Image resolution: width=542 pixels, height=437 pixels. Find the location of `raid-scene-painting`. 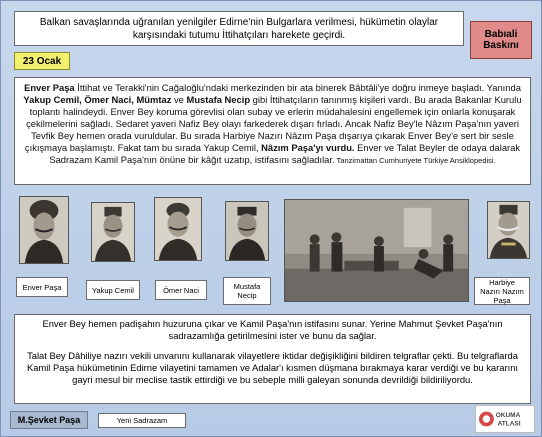

raid-scene-painting is located at coordinates (376, 250).